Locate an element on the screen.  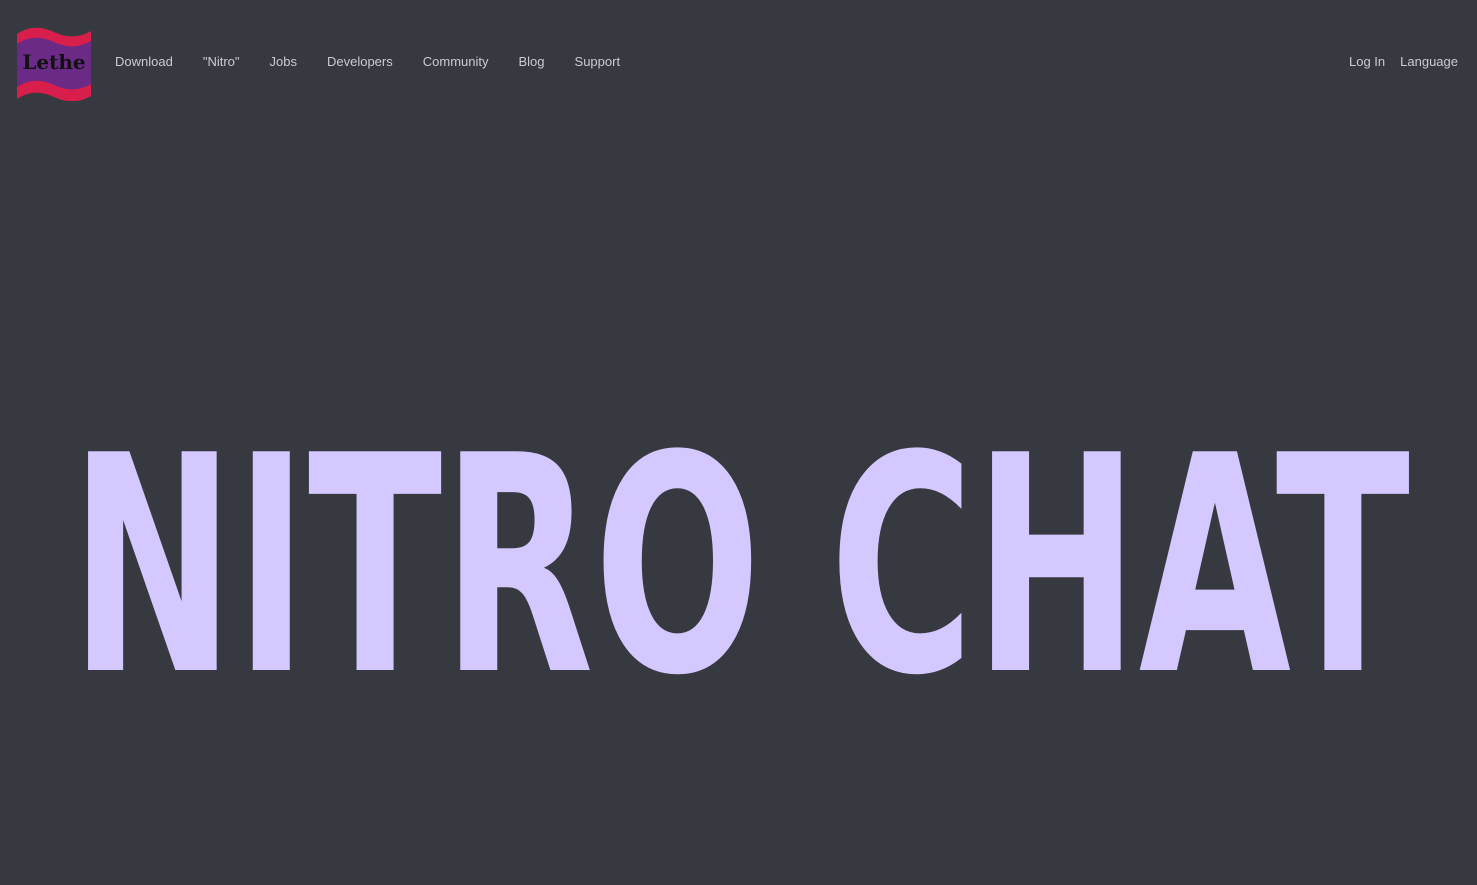
nav-support-link: Support is located at coordinates (598, 62).